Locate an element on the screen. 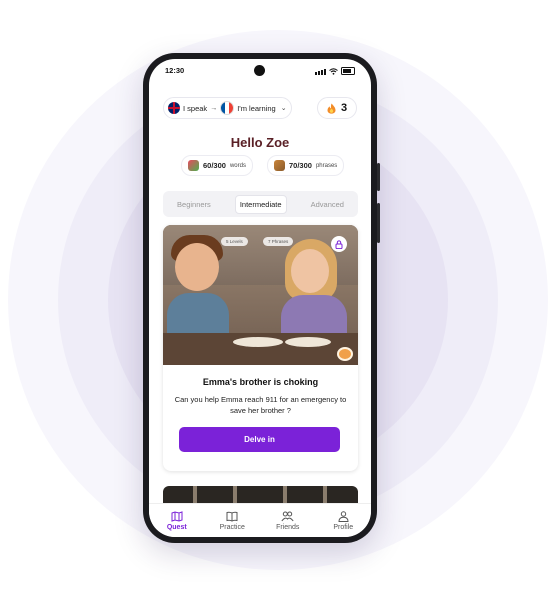  chevron-down-icon: ⌄ is located at coordinates (283, 108).